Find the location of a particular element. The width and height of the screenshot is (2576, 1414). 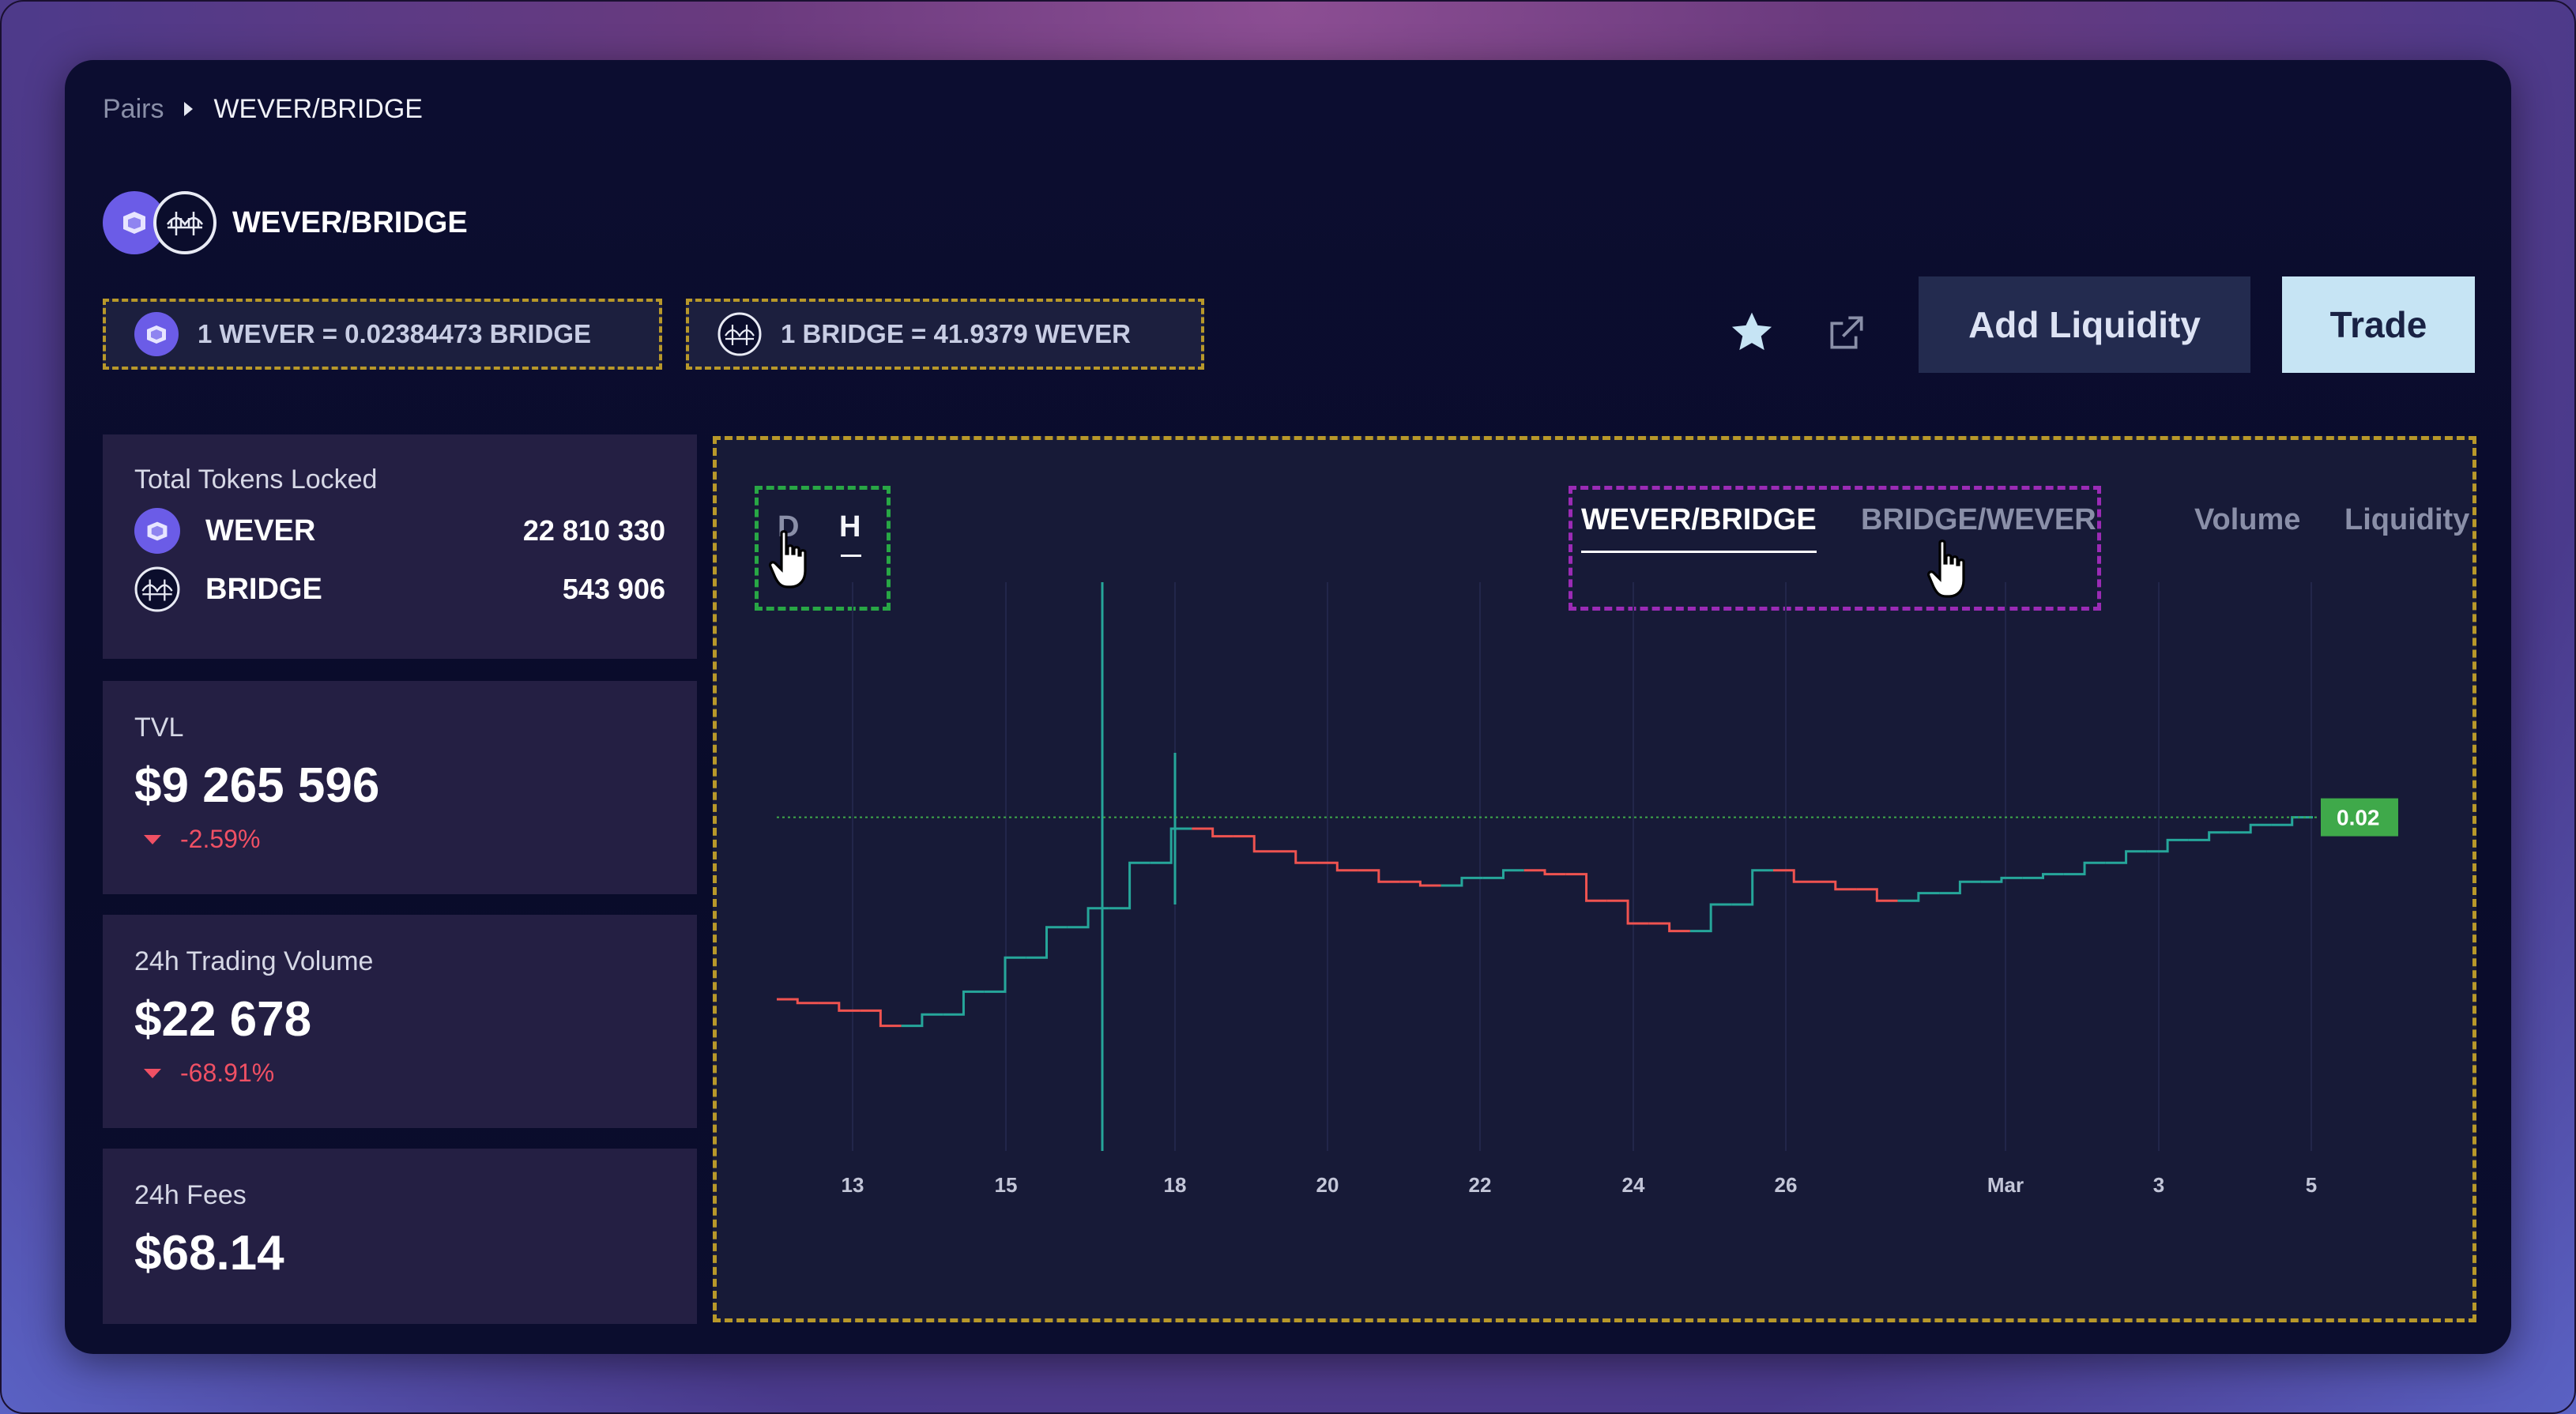

x-tick-label: 18 is located at coordinates (1175, 1185).